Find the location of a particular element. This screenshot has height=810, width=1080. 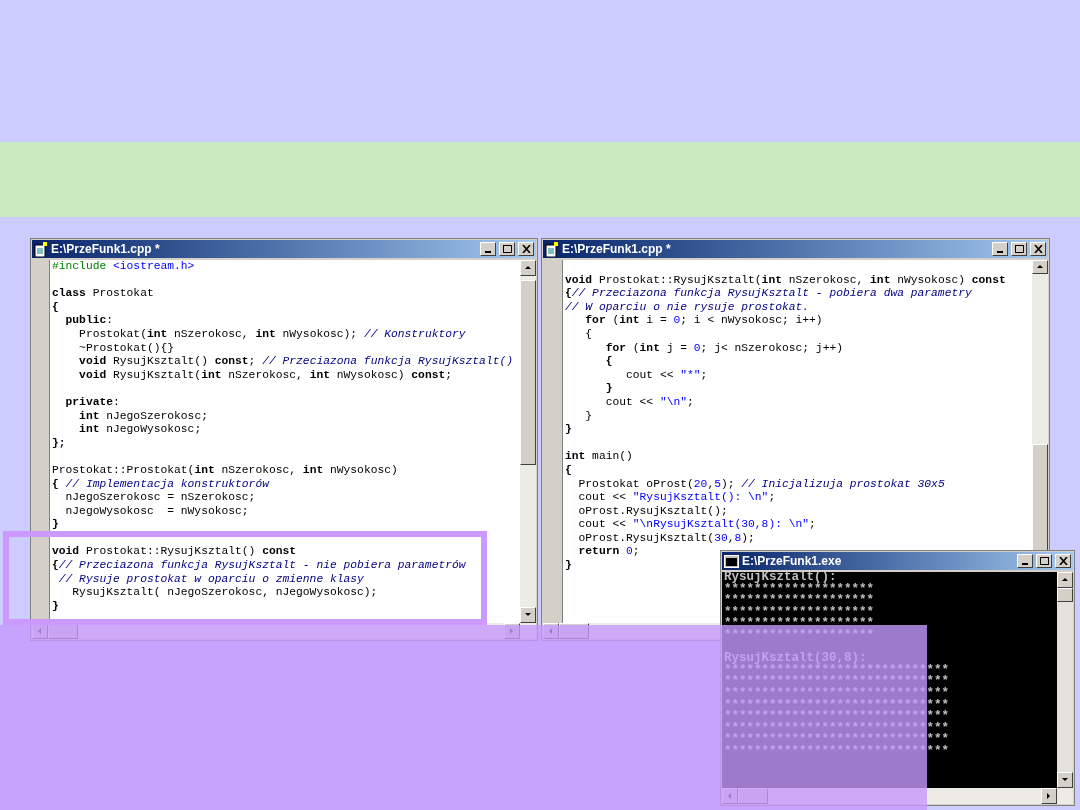

code-line: {// Przeciazona funkcja RysujKsztalt - nie pobiera parametrów is located at coordinates (259, 566).